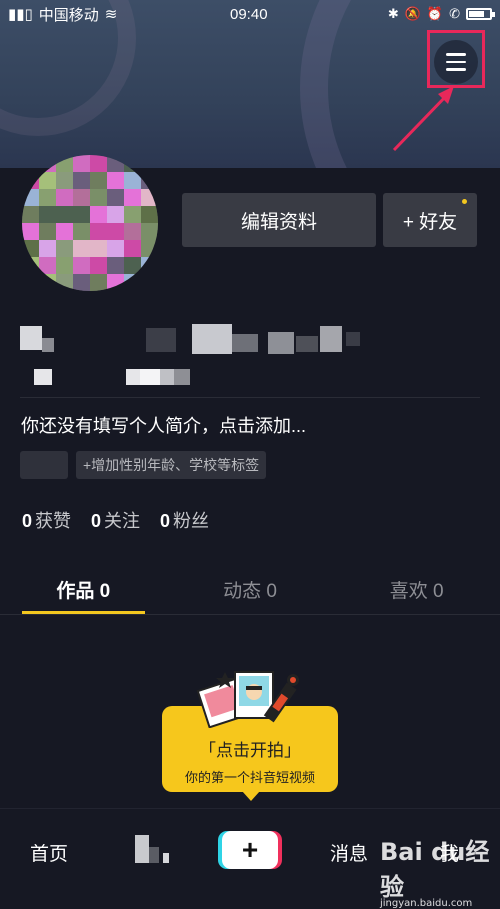  Describe the element at coordinates (423, 119) in the screenshot. I see `annotation-arrow-icon` at that location.